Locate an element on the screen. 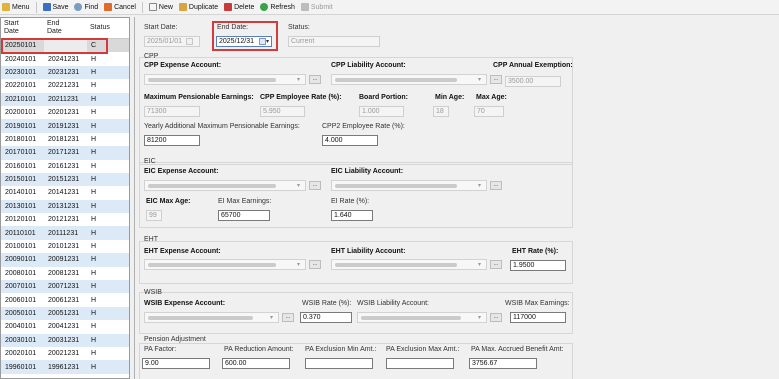 The width and height of the screenshot is (779, 379). max-pensionable-field: 71300 is located at coordinates (172, 111).